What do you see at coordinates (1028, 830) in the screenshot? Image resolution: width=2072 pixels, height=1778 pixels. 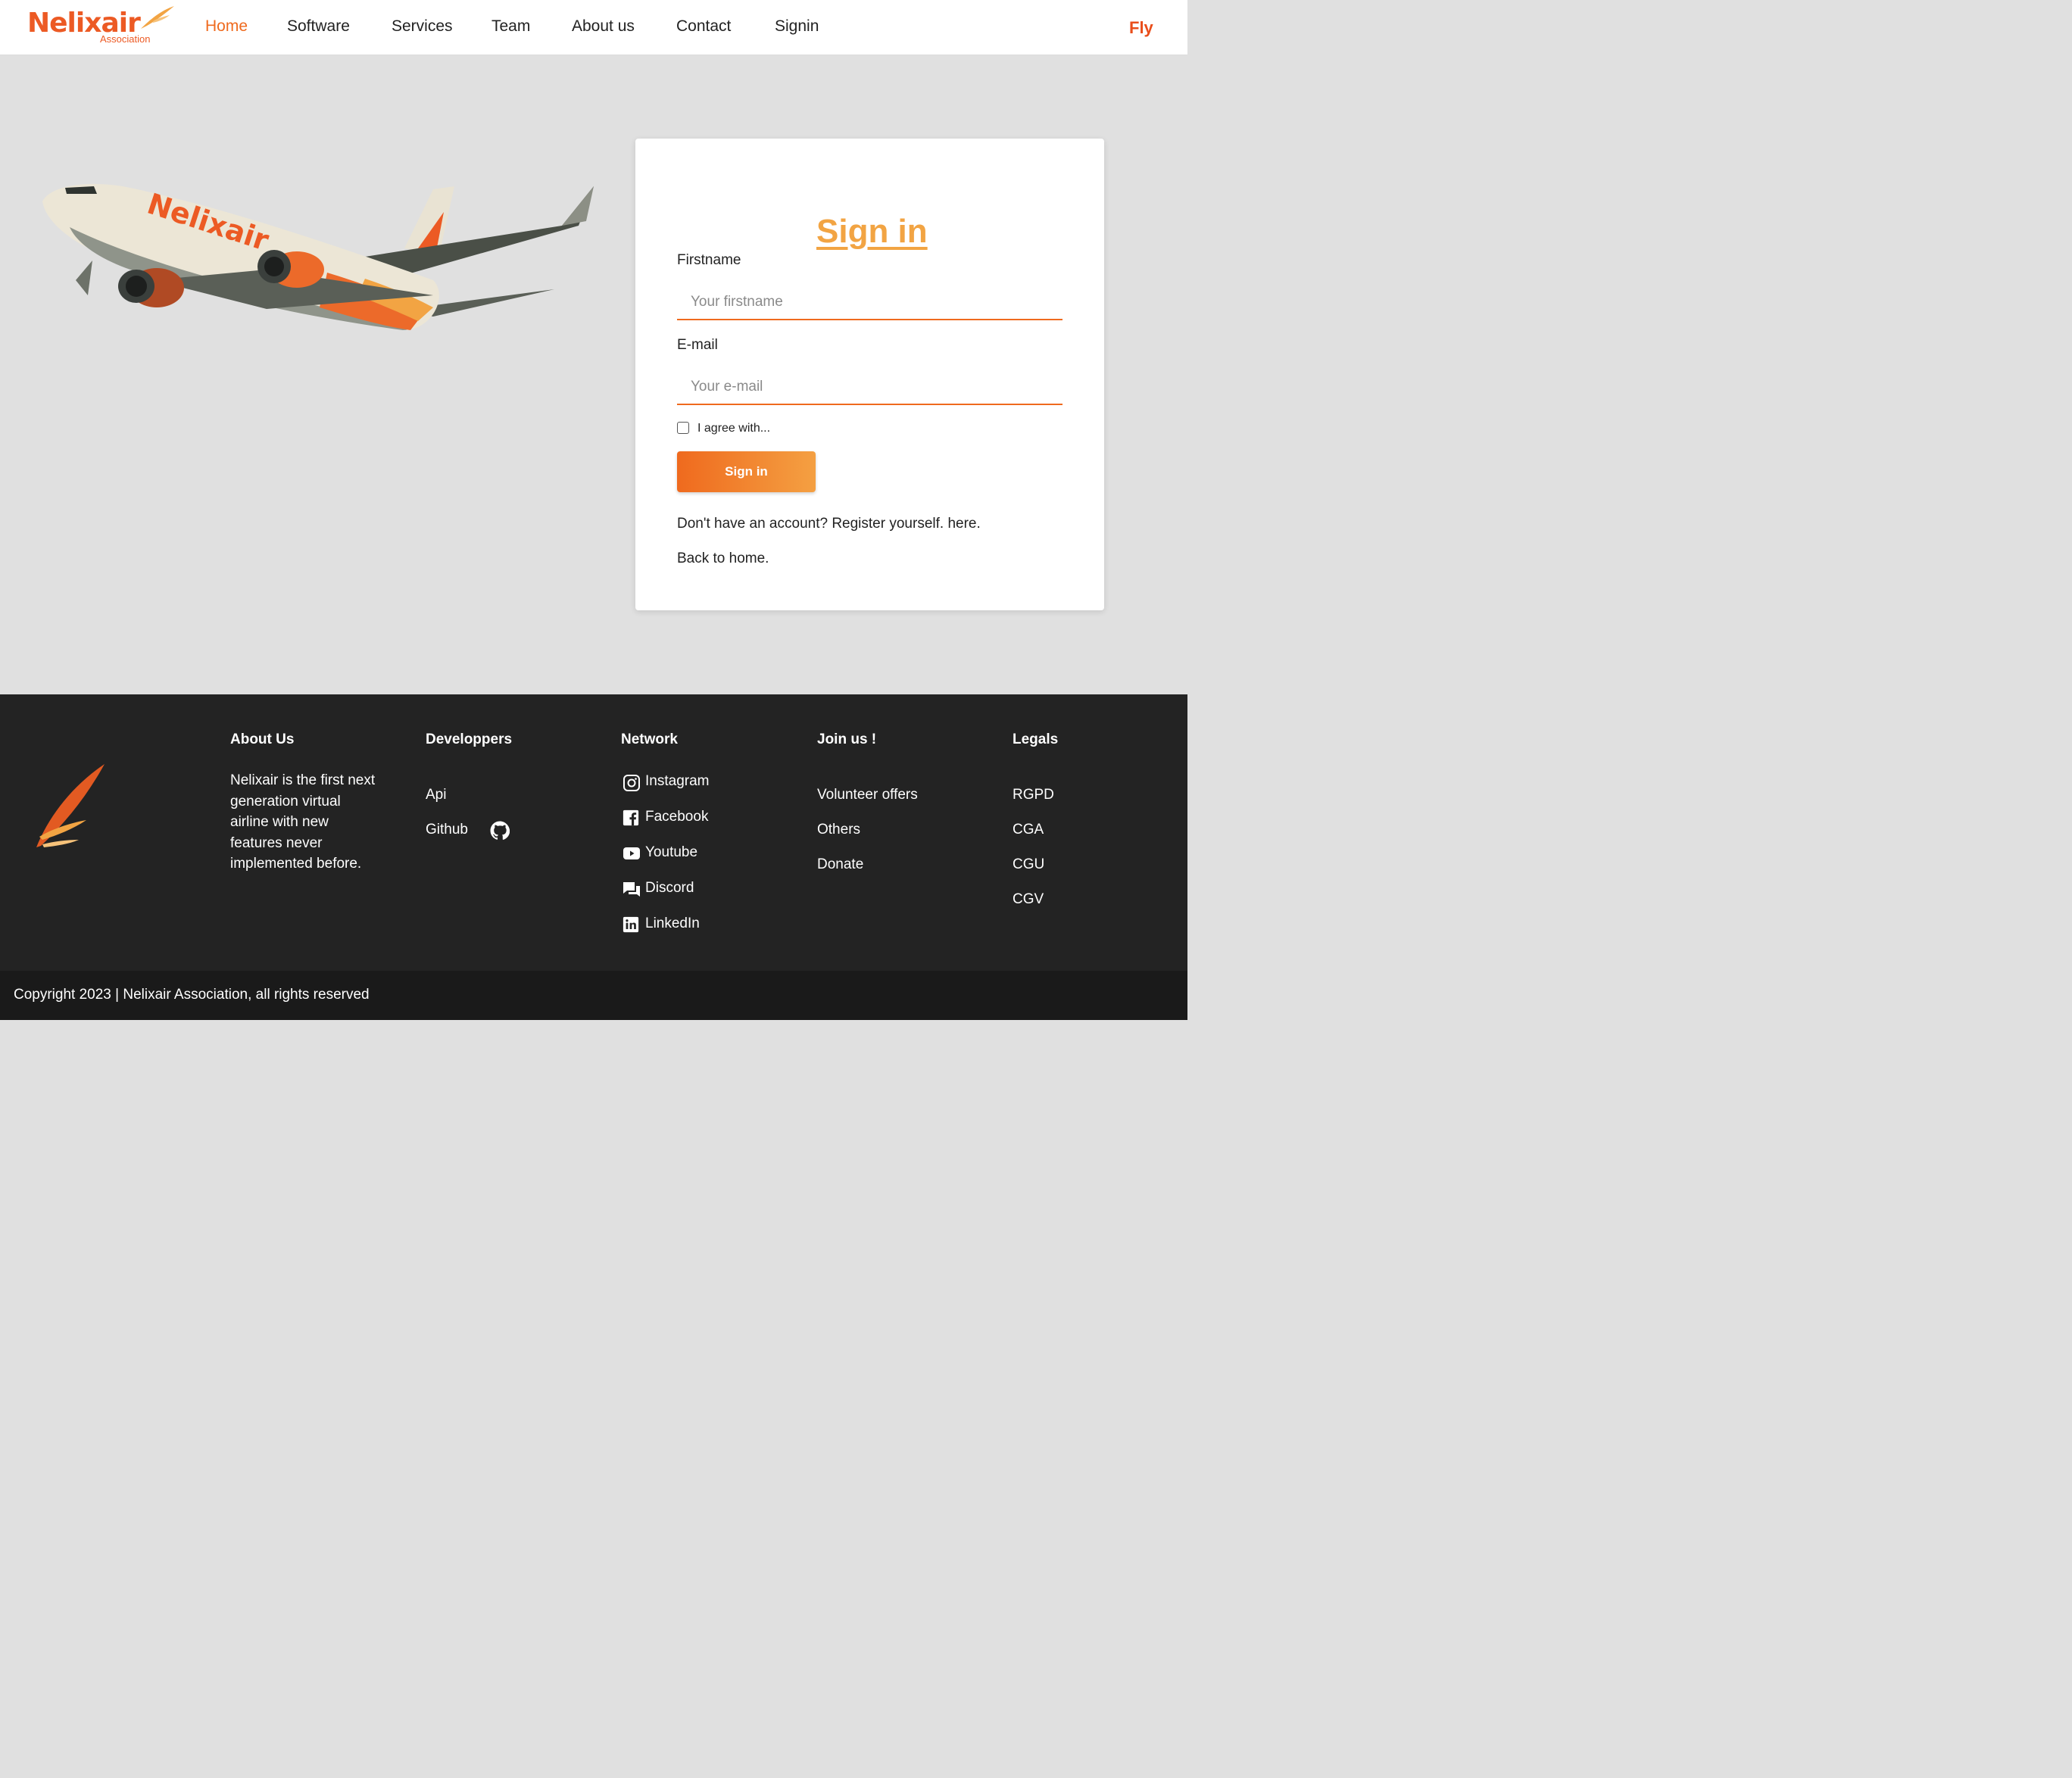 I see `cga-link: CGA` at bounding box center [1028, 830].